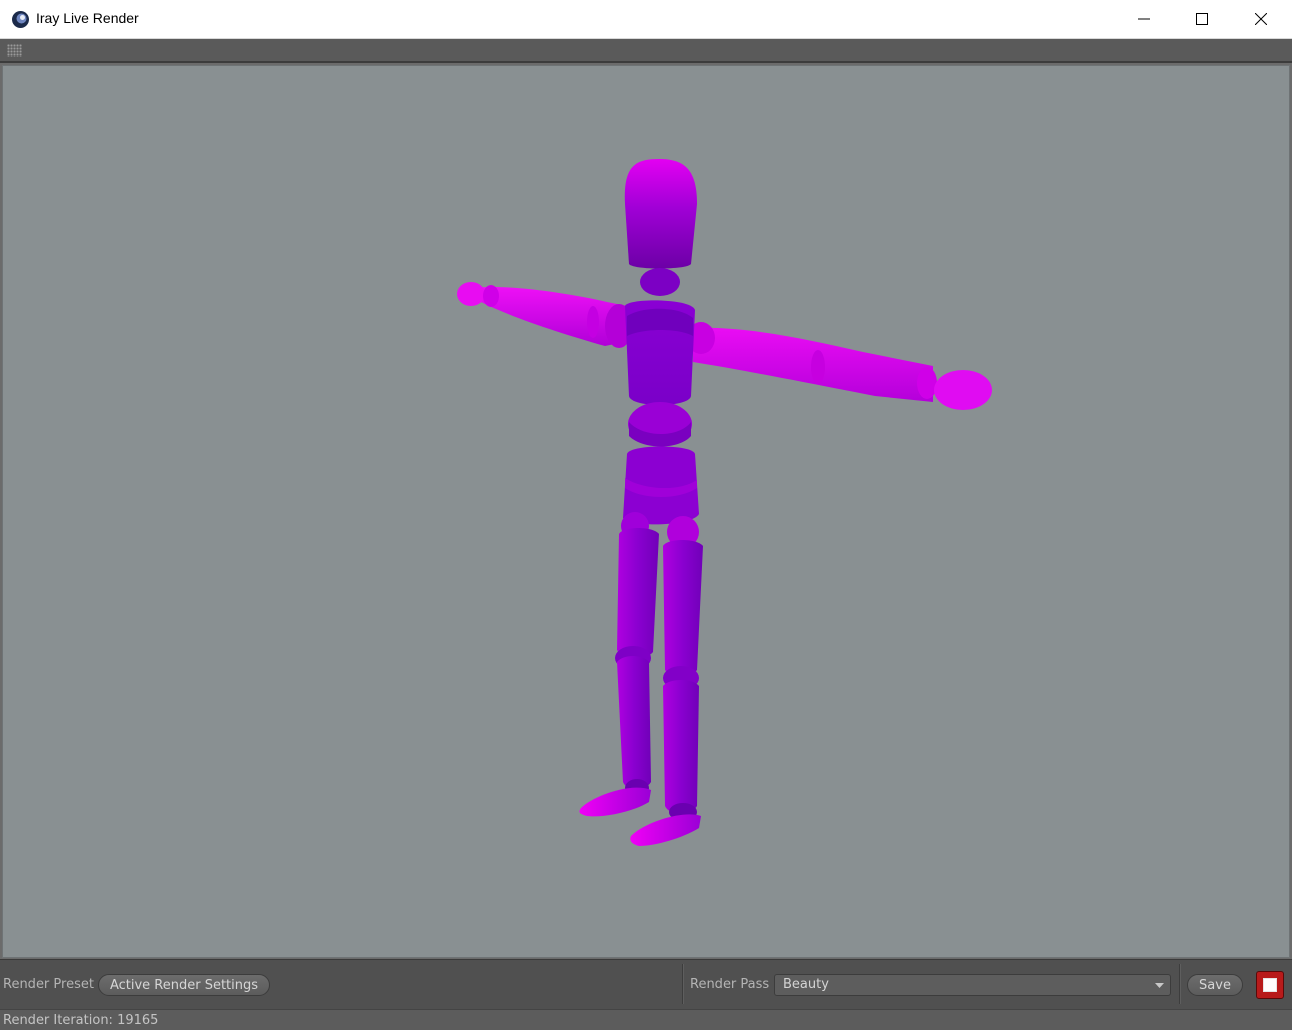 Image resolution: width=1292 pixels, height=1030 pixels. Describe the element at coordinates (646, 51) in the screenshot. I see `toolbar-strip` at that location.